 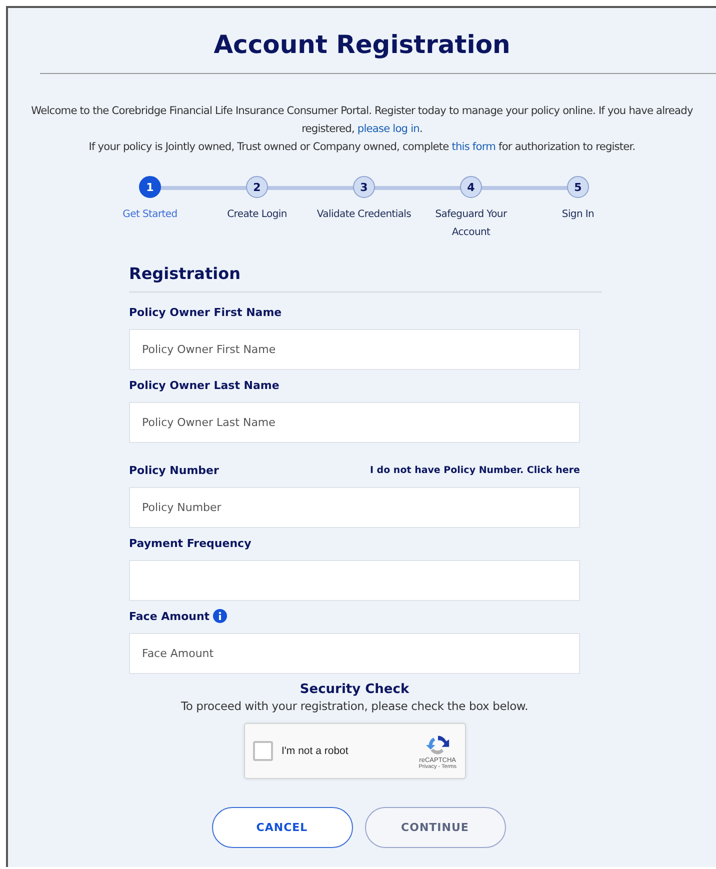 I want to click on step-label: Safeguard Your Account, so click(x=471, y=224).